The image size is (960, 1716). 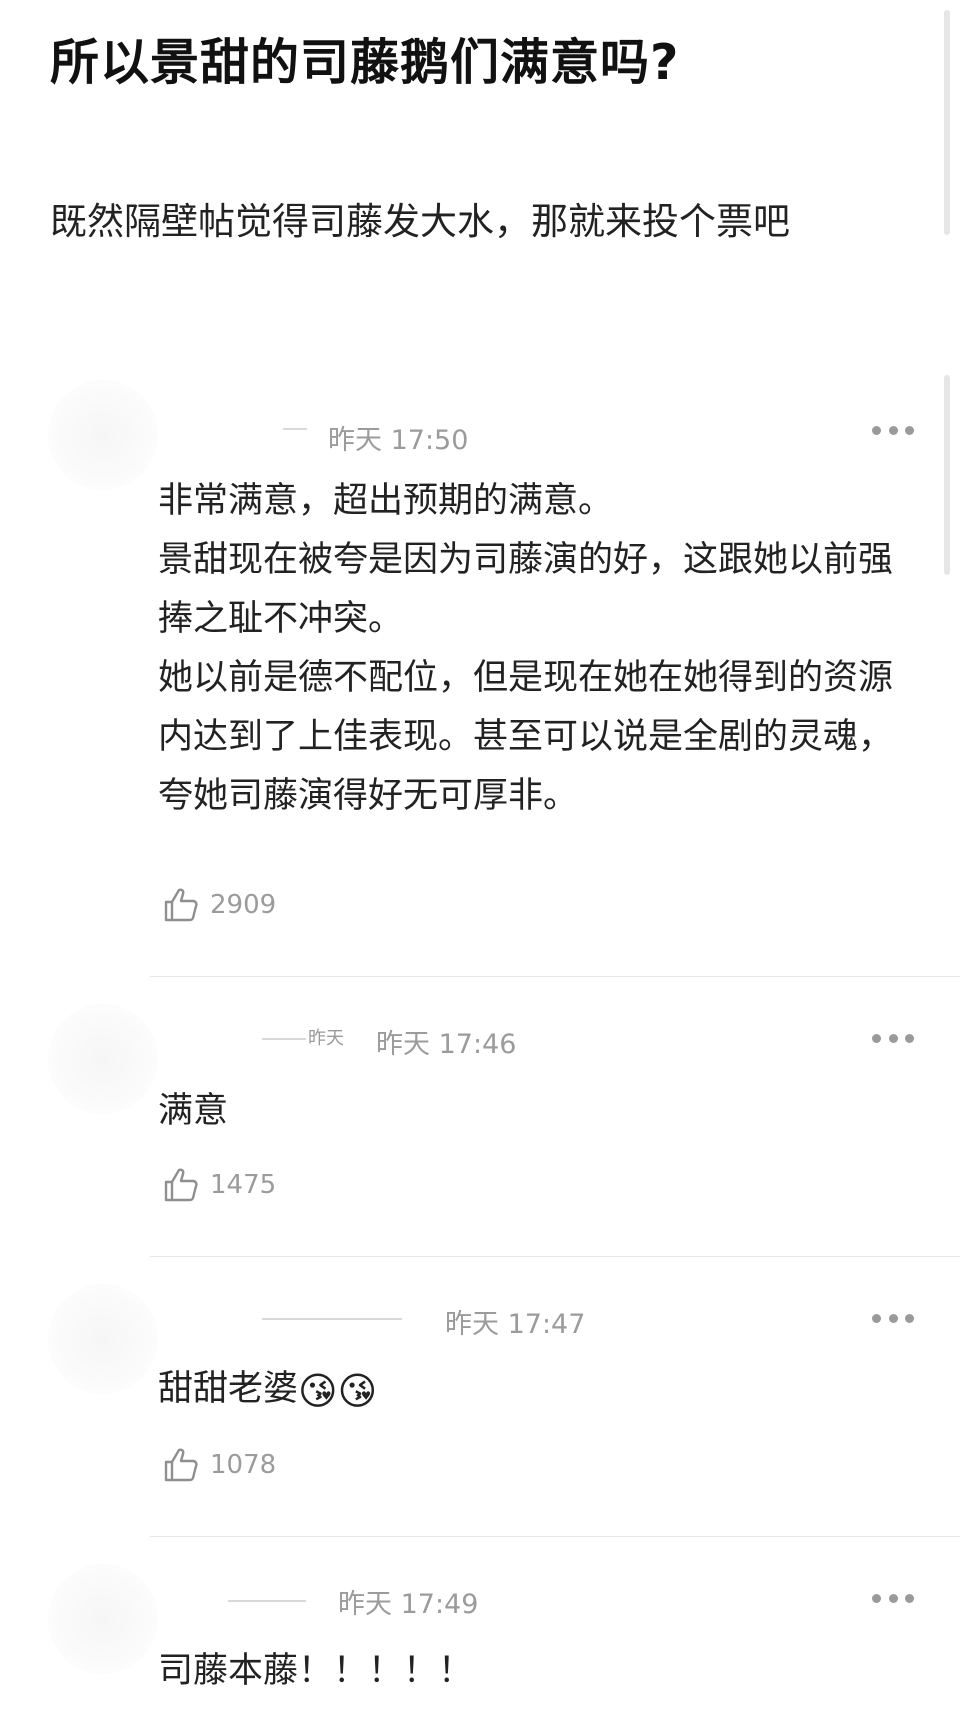 I want to click on comment-text: 满意, so click(x=193, y=1111).